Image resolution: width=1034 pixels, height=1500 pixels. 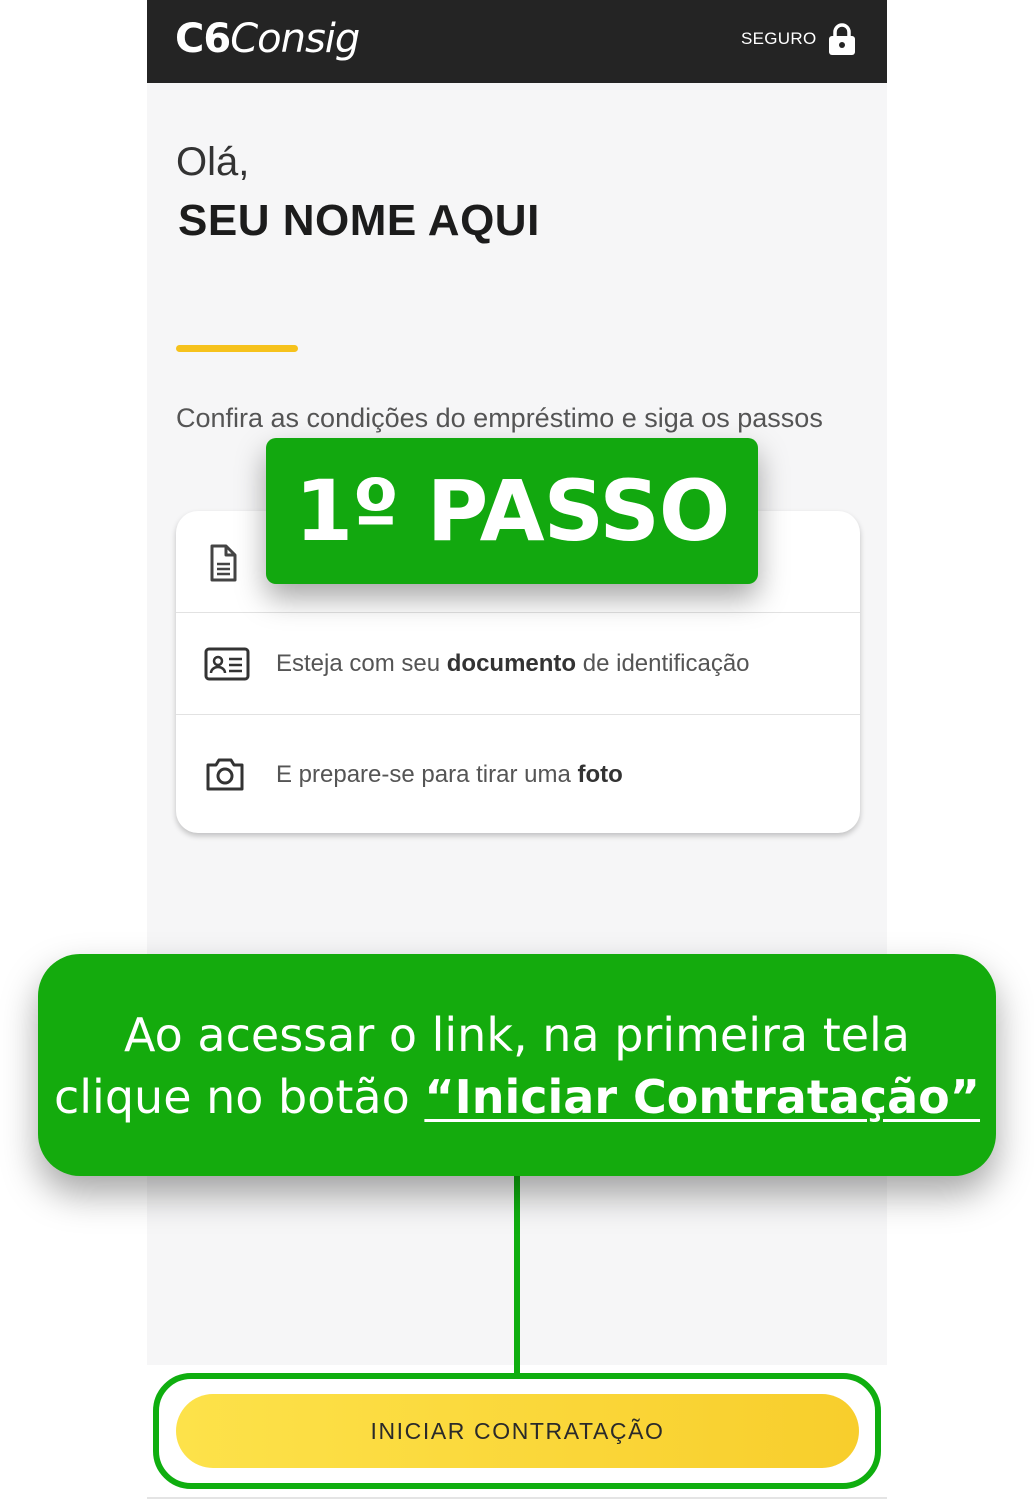 I want to click on step-row-label: E prepare-se para tirar uma foto, so click(x=449, y=774).